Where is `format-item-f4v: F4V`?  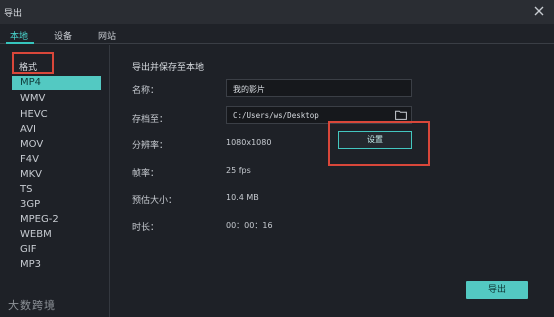
format-item-f4v: F4V is located at coordinates (56, 160).